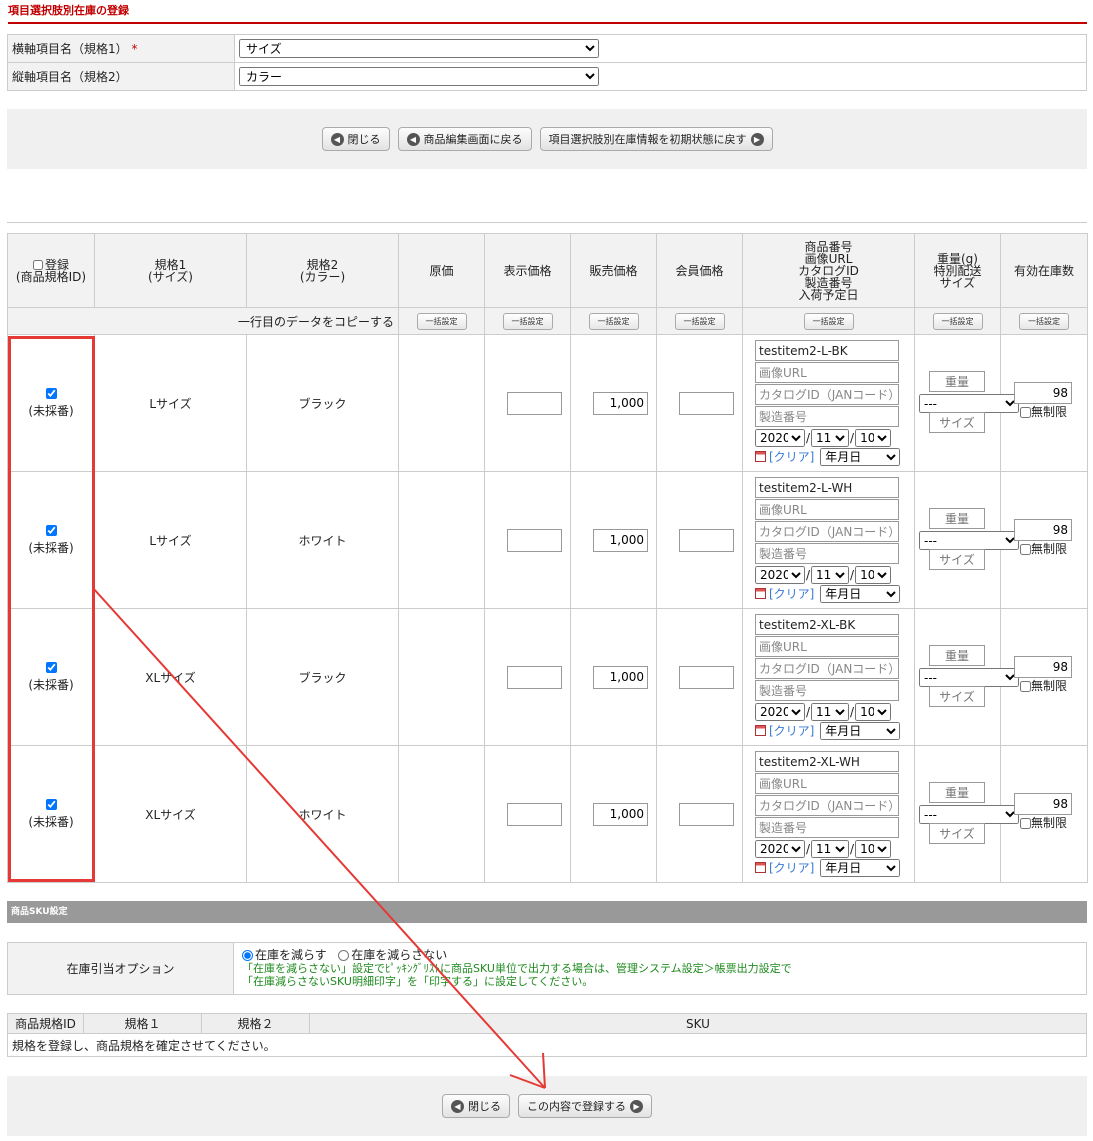 This screenshot has height=1141, width=1093. What do you see at coordinates (699, 321) in the screenshot?
I see `bulk-set-member-price-button: 一括設定` at bounding box center [699, 321].